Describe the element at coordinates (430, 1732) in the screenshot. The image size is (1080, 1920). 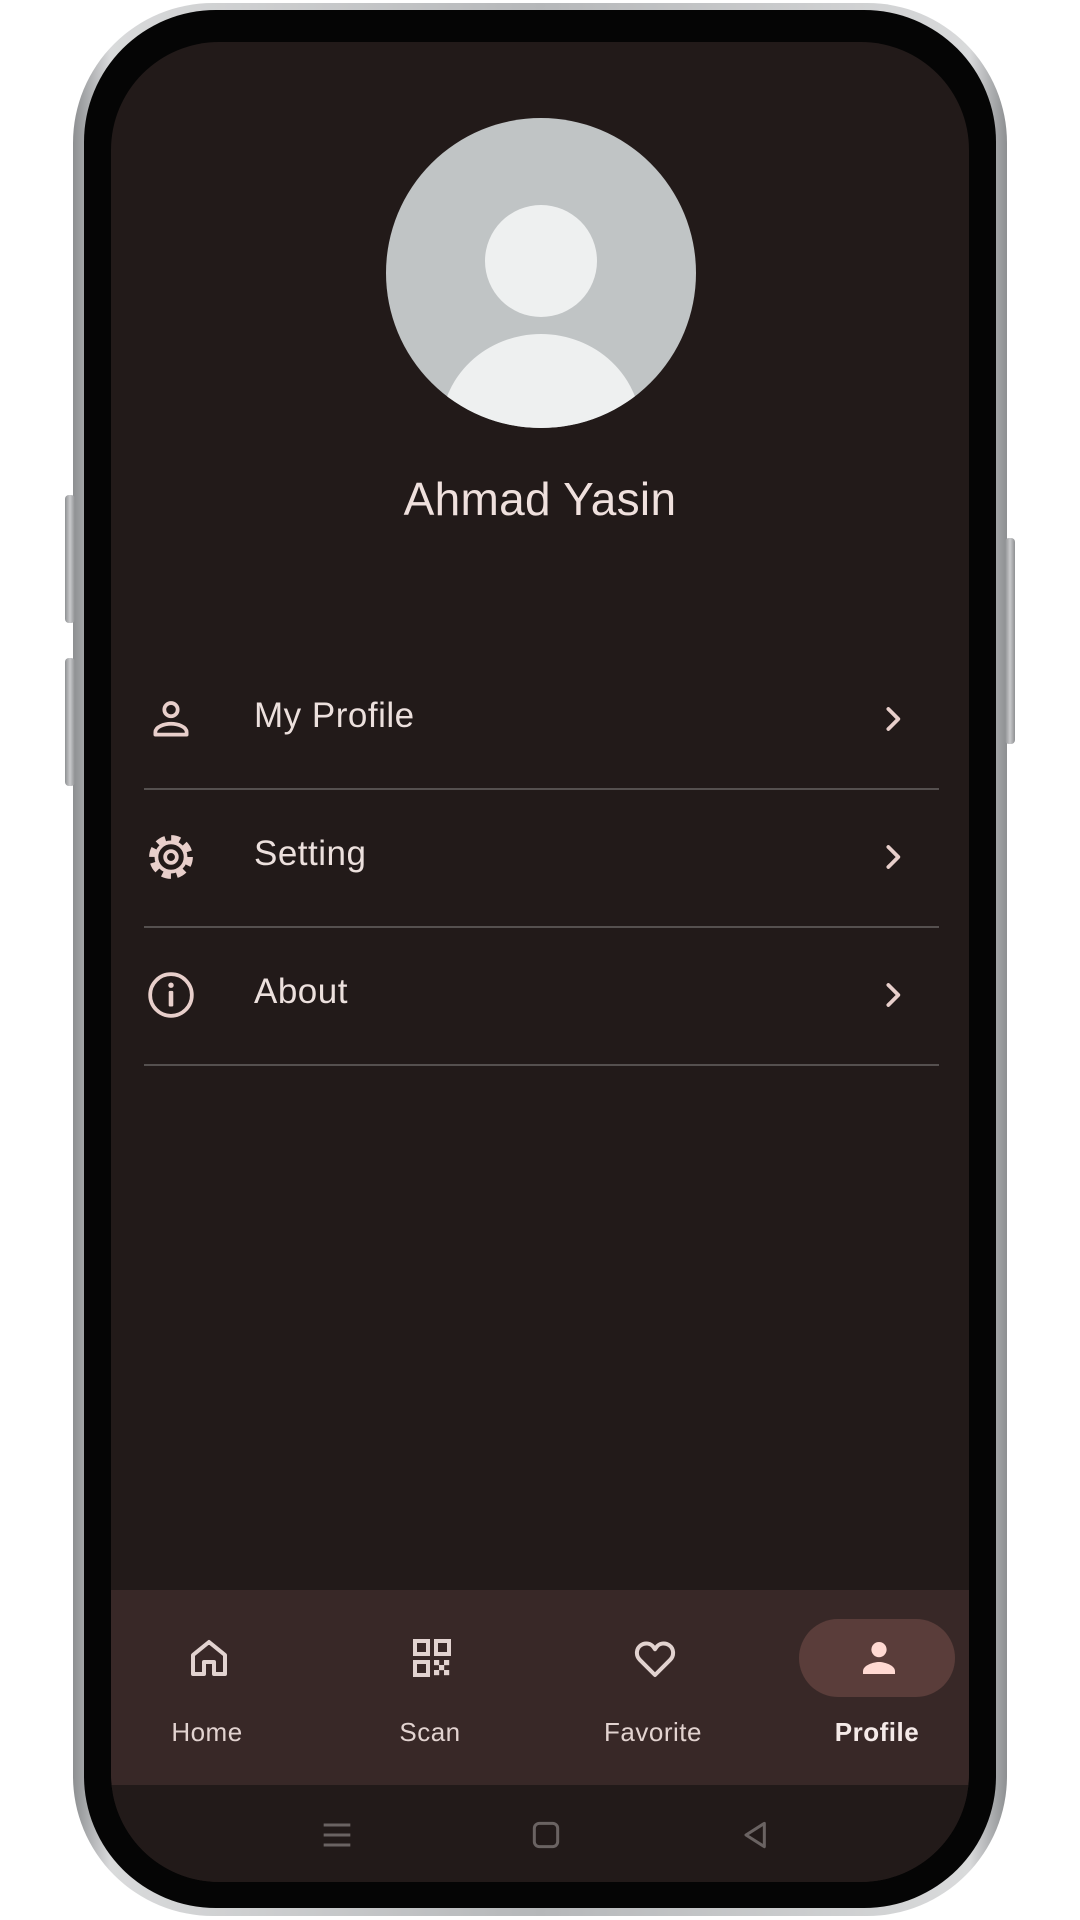
I see `nav-label: Scan` at that location.